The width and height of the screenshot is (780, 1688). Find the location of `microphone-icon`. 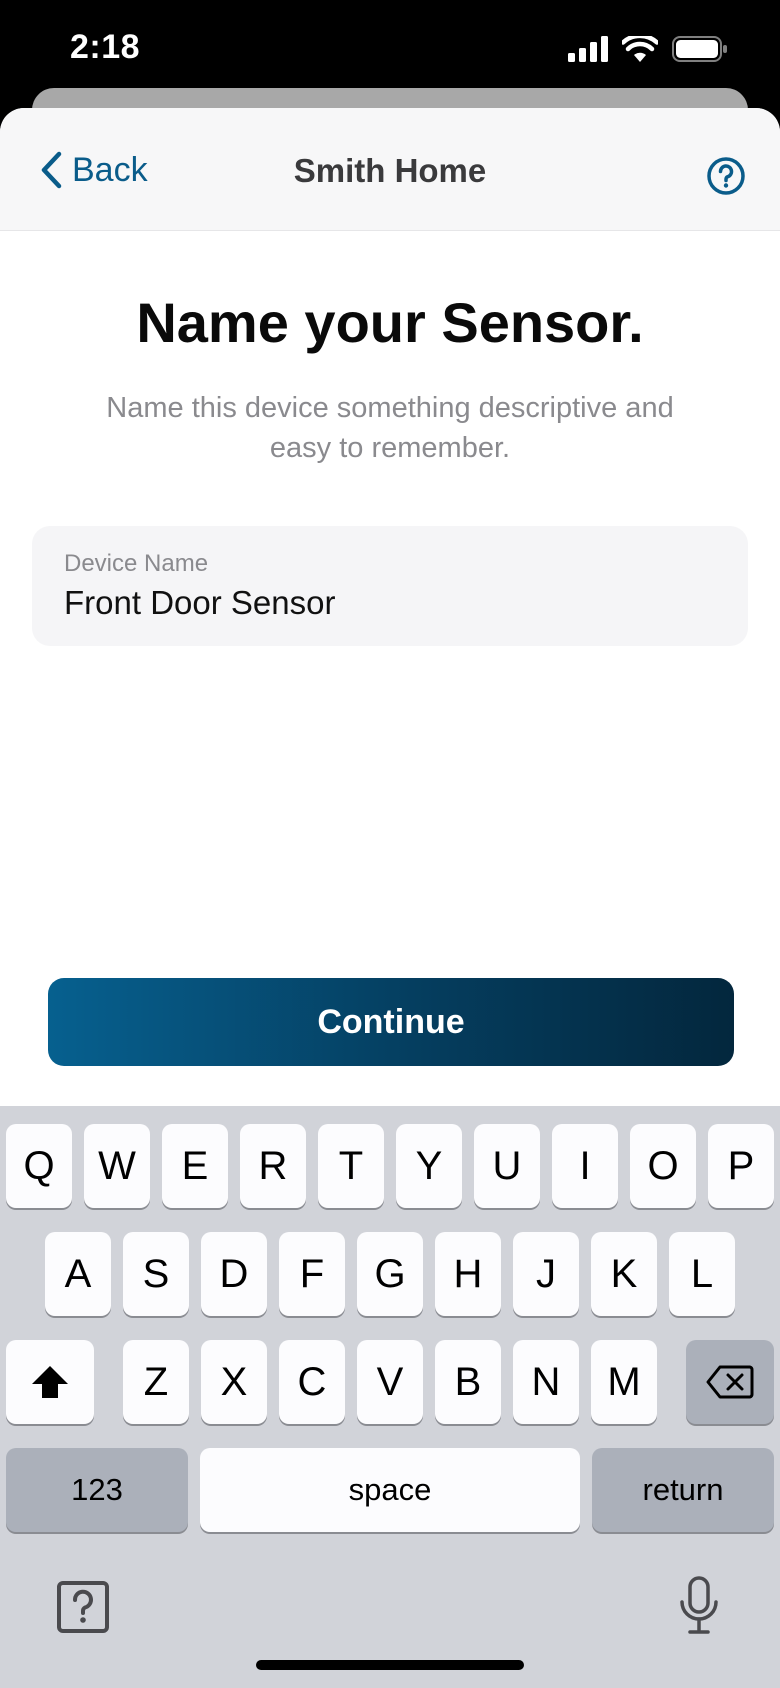

microphone-icon is located at coordinates (699, 1606).